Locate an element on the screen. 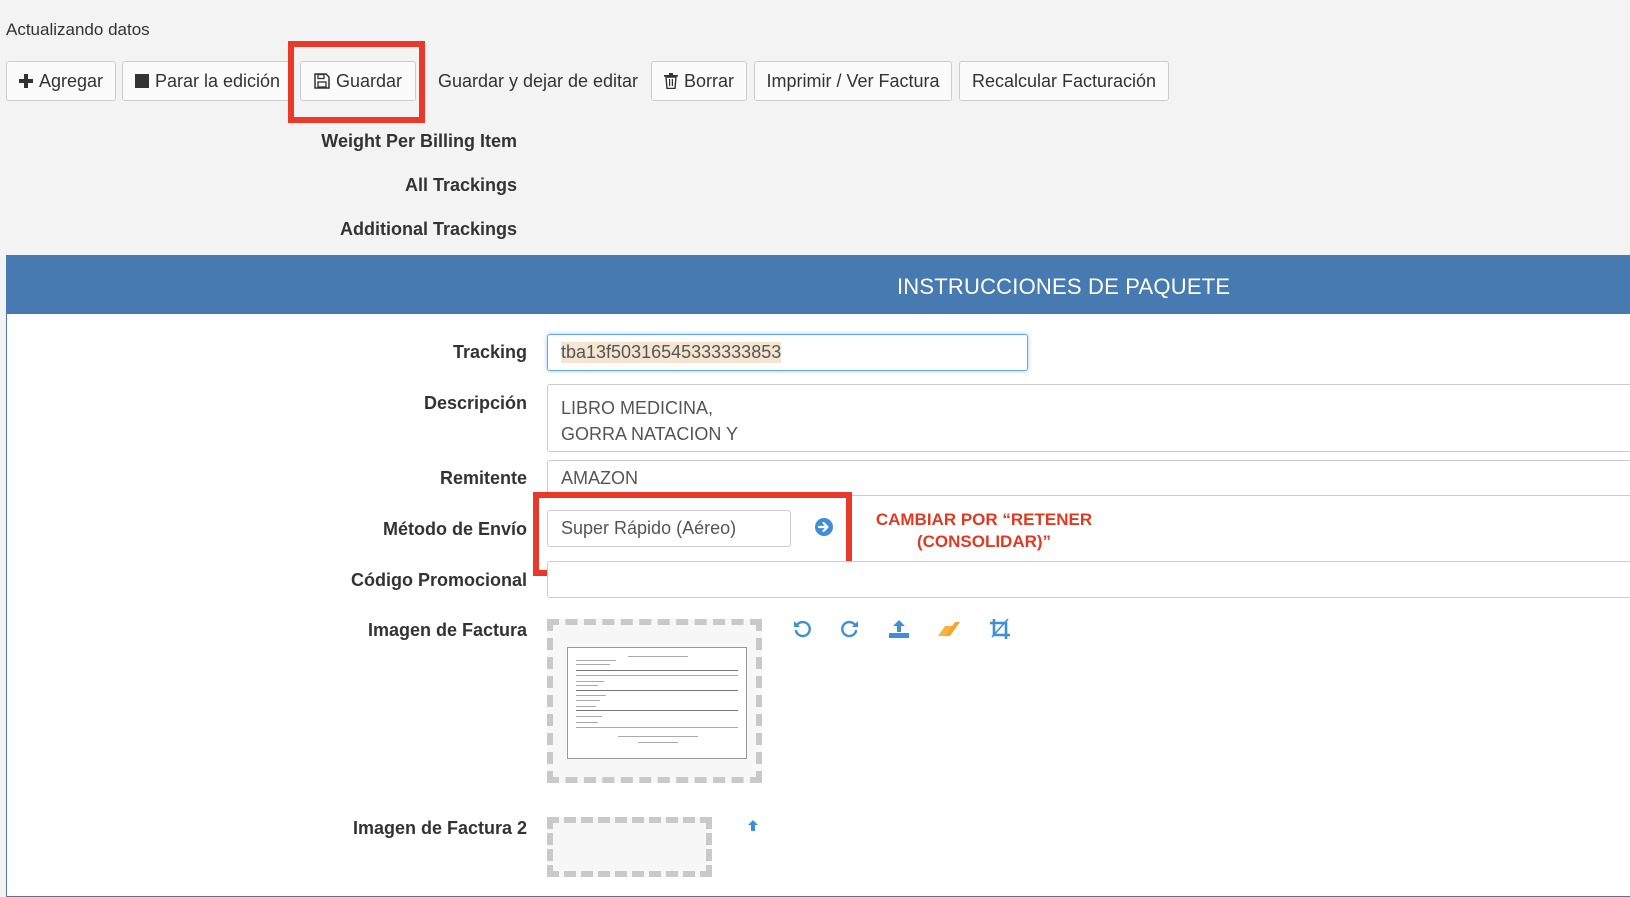 Image resolution: width=1630 pixels, height=897 pixels. add-label: Agregar is located at coordinates (71, 80).